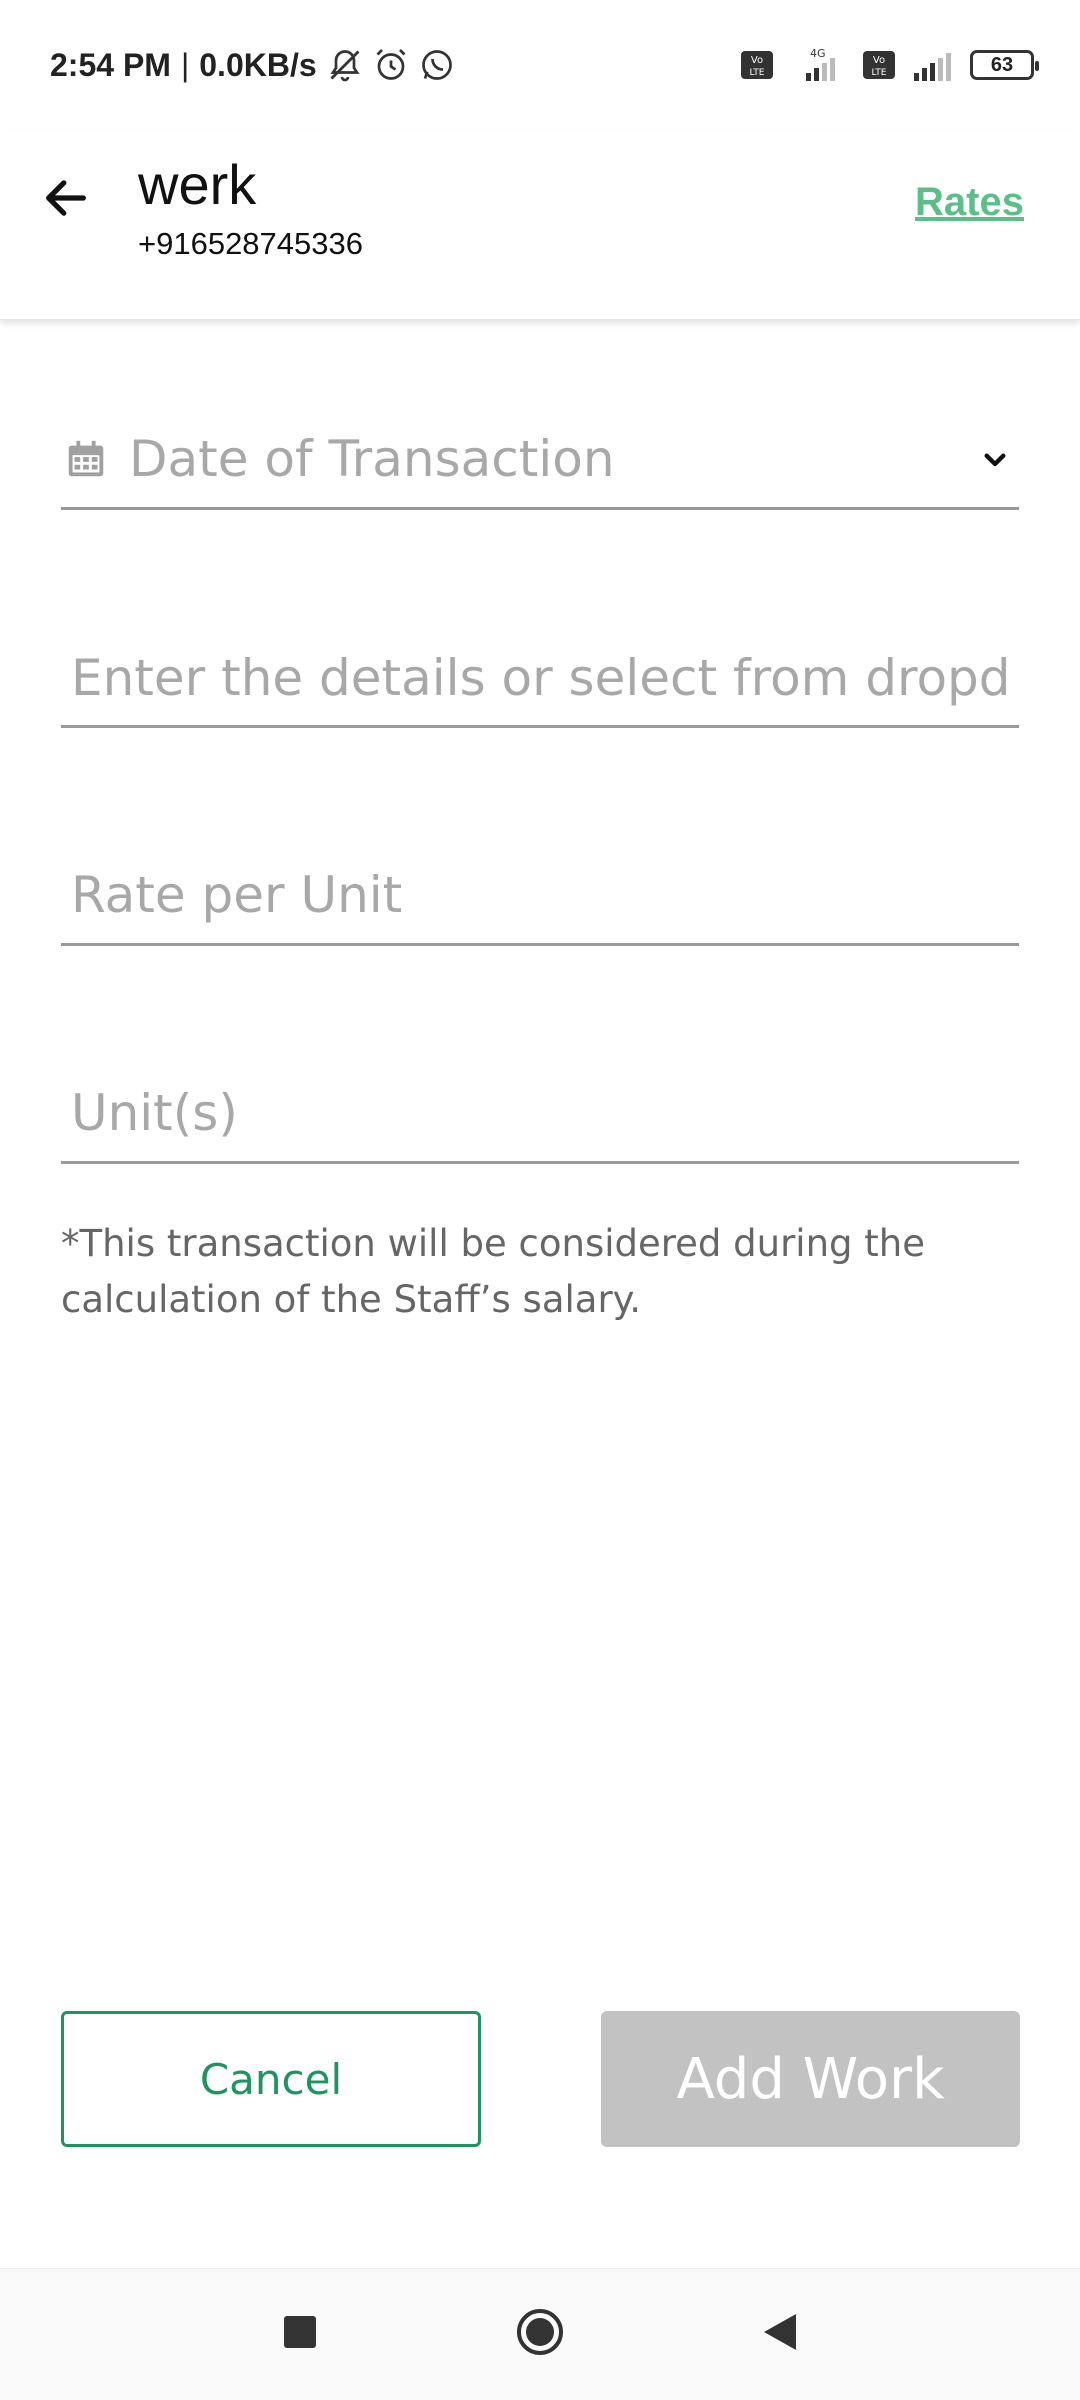 This screenshot has width=1080, height=2400. I want to click on status-speed: 0.0KB/s, so click(258, 64).